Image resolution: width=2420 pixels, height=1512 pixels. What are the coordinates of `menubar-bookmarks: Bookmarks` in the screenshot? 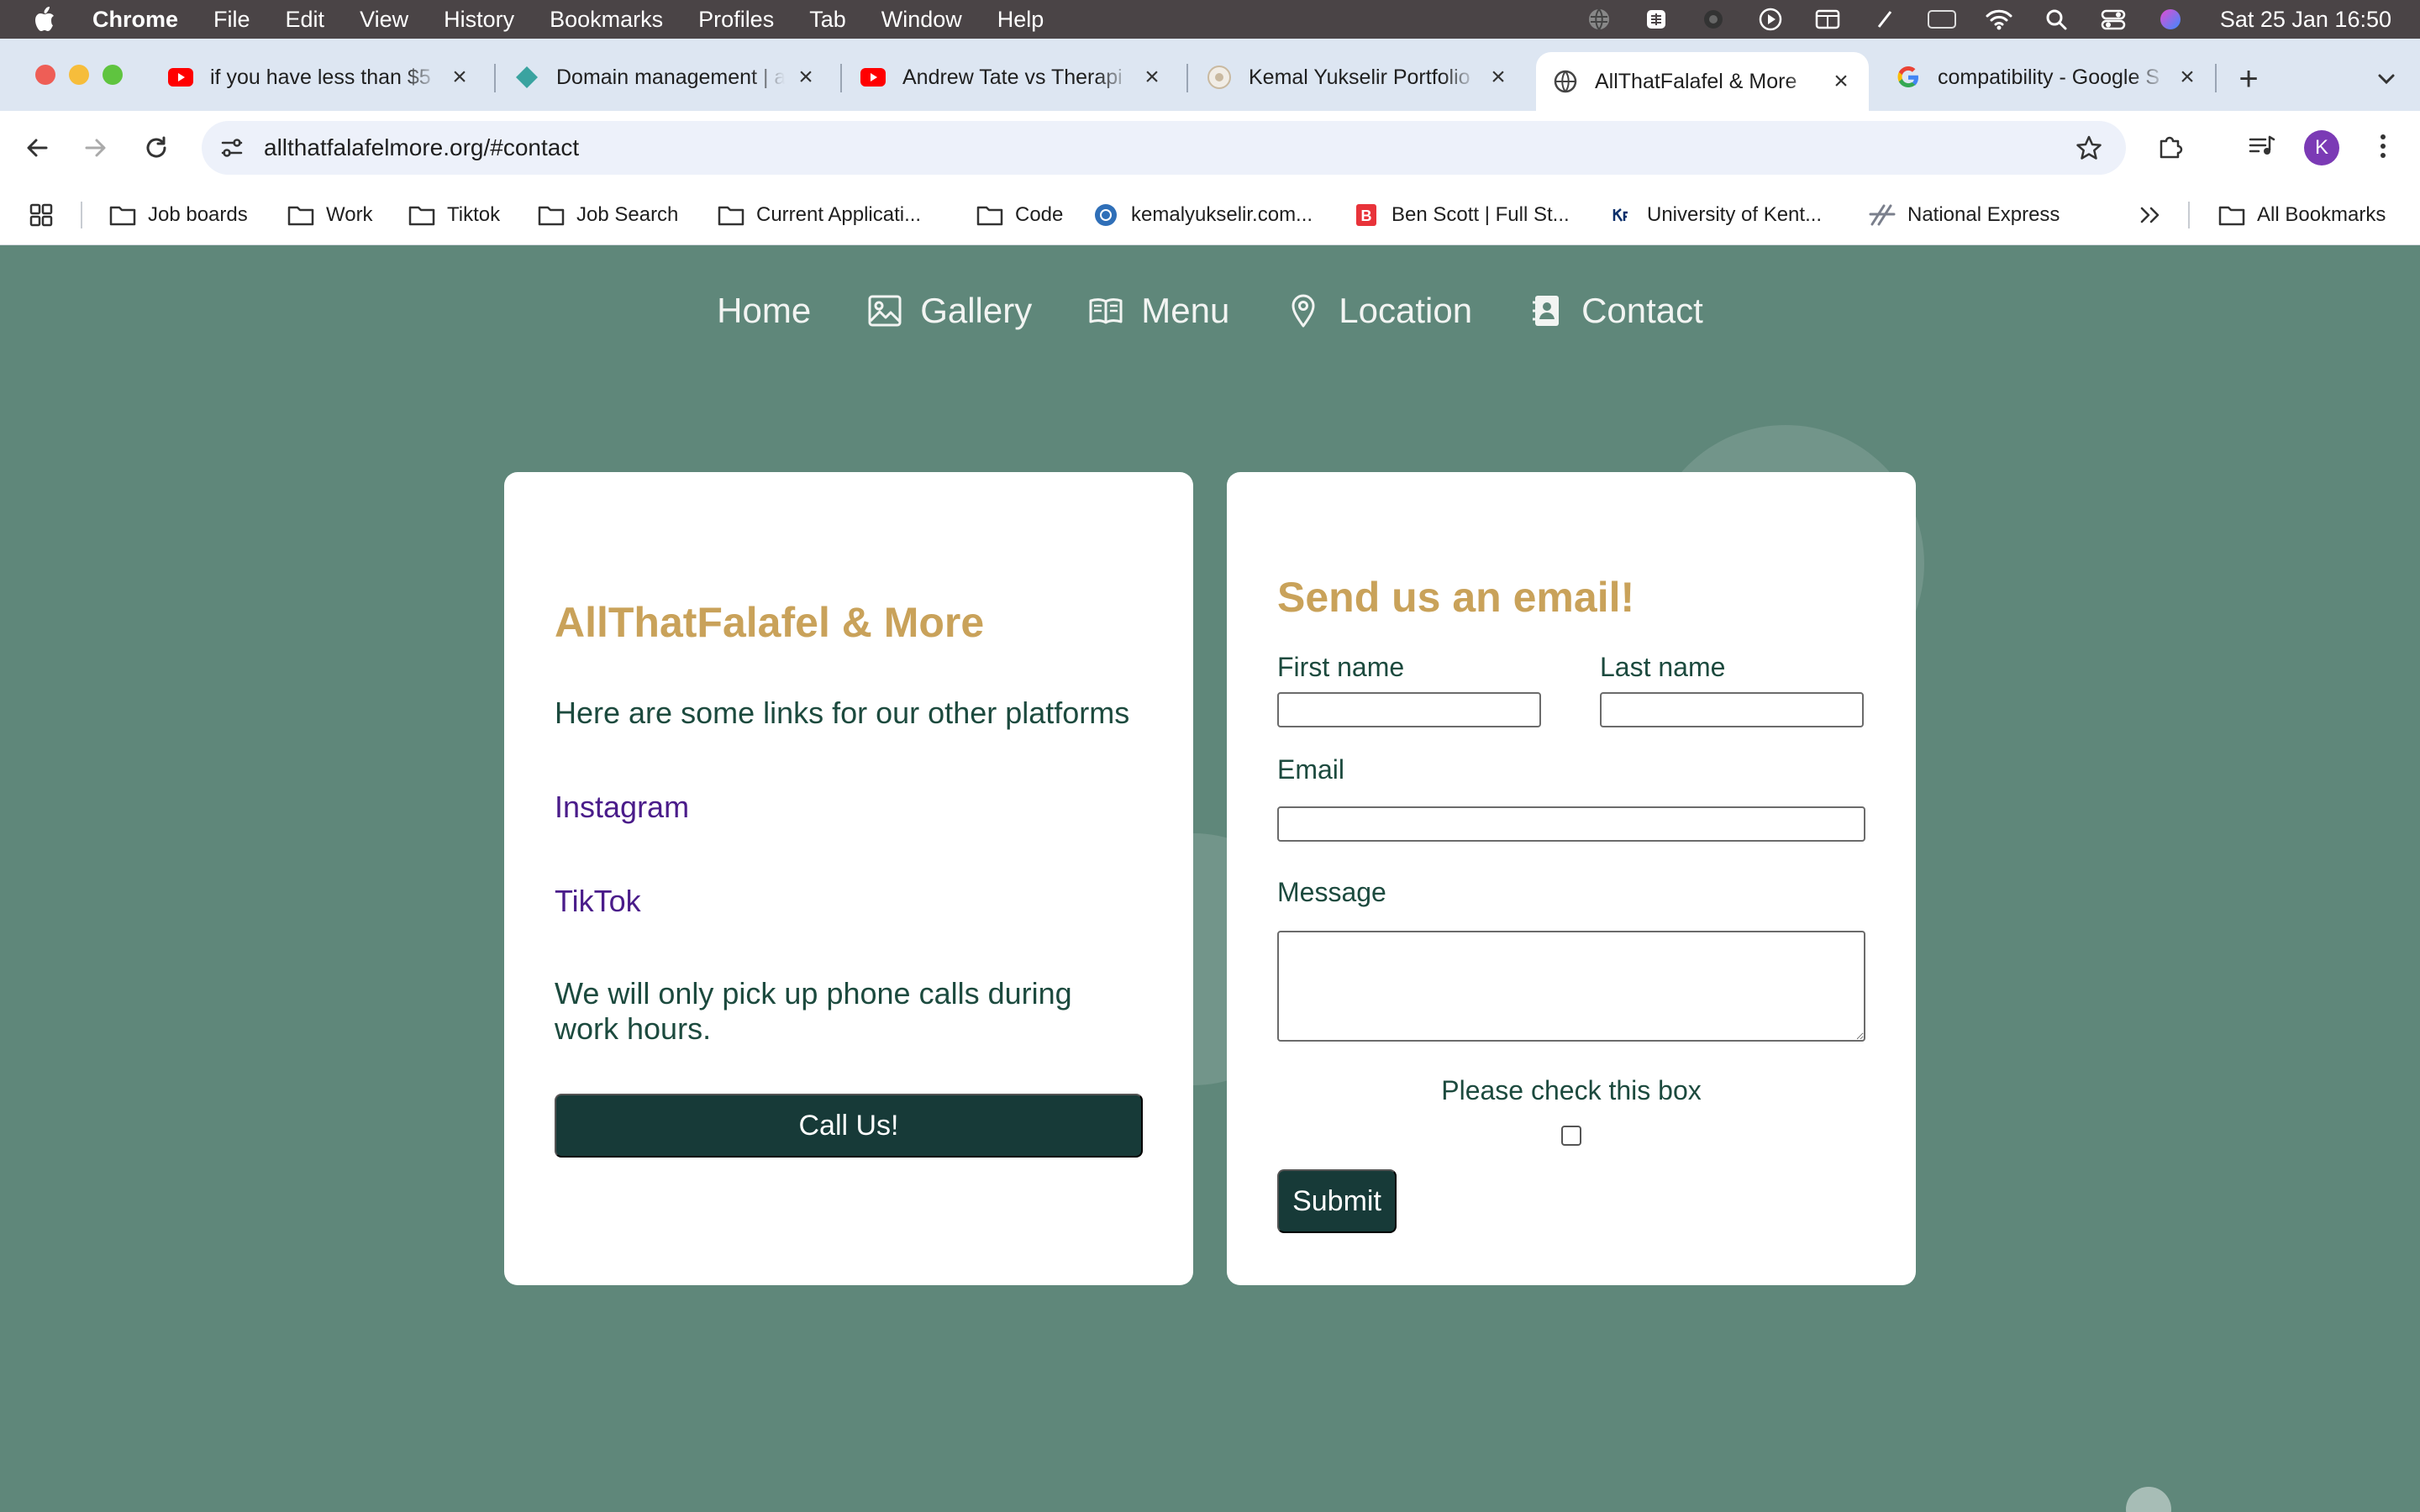 It's located at (606, 20).